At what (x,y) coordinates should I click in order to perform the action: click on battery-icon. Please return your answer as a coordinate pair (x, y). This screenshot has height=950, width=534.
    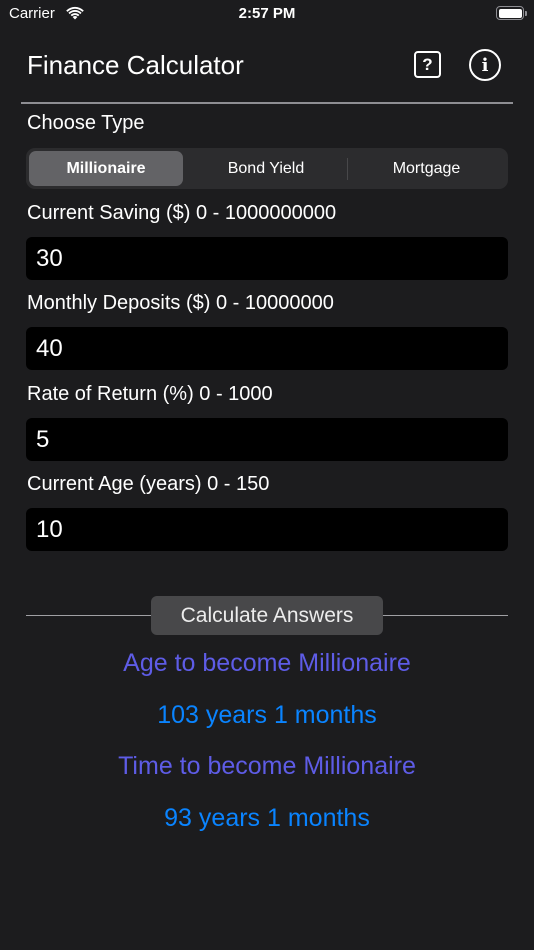
    Looking at the image, I should click on (510, 13).